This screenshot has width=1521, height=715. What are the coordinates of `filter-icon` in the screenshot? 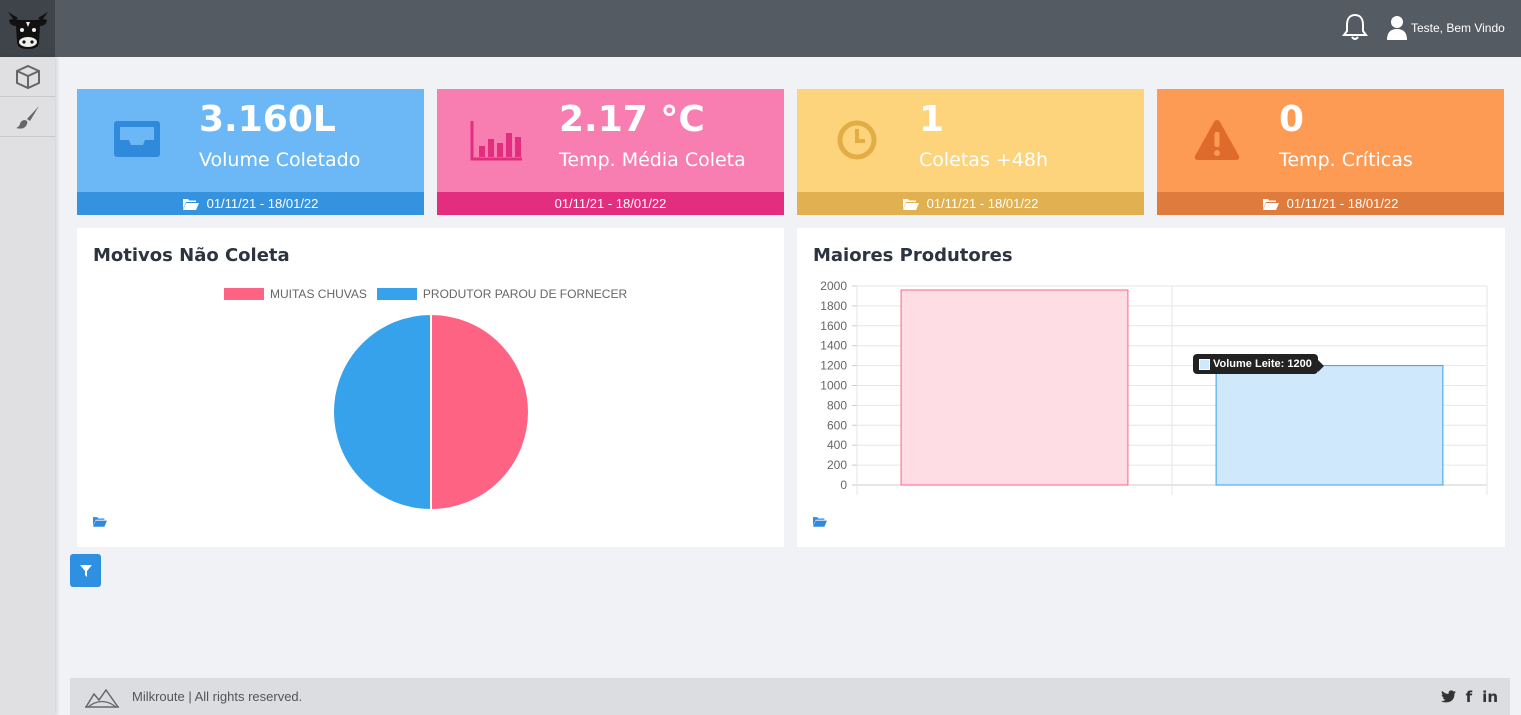 It's located at (85, 570).